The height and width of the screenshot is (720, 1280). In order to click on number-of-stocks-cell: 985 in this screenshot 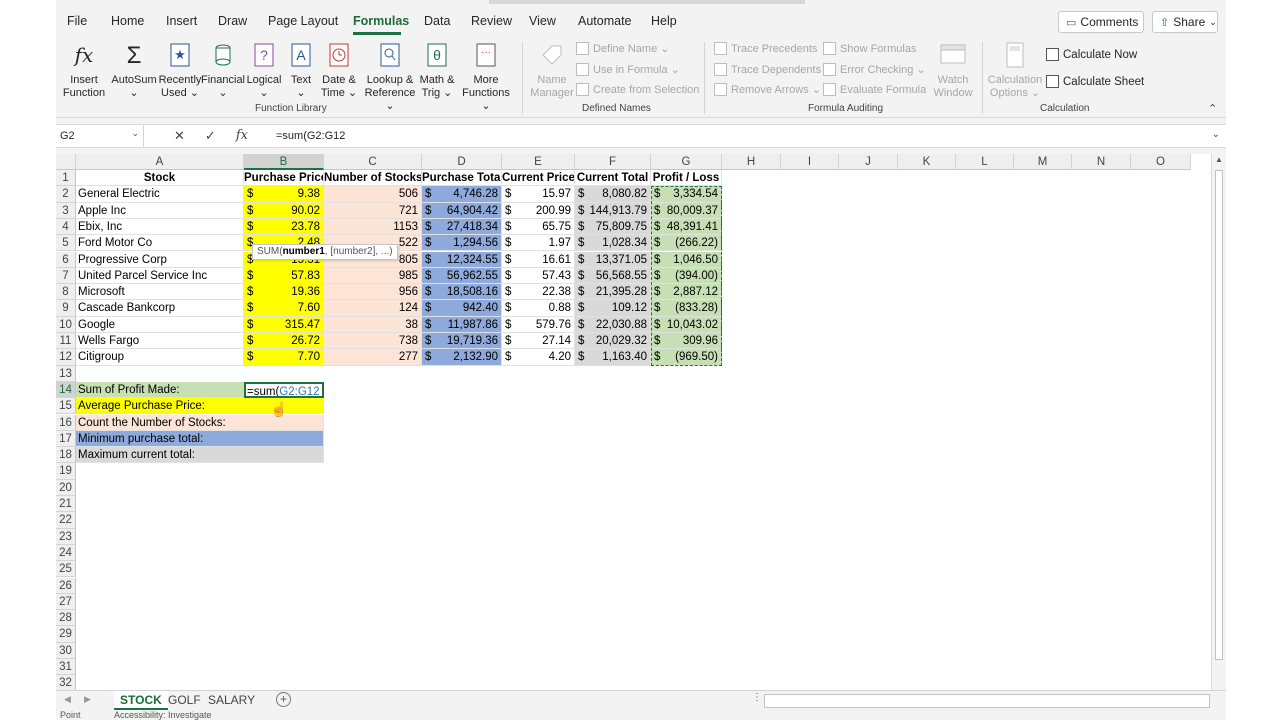, I will do `click(373, 276)`.